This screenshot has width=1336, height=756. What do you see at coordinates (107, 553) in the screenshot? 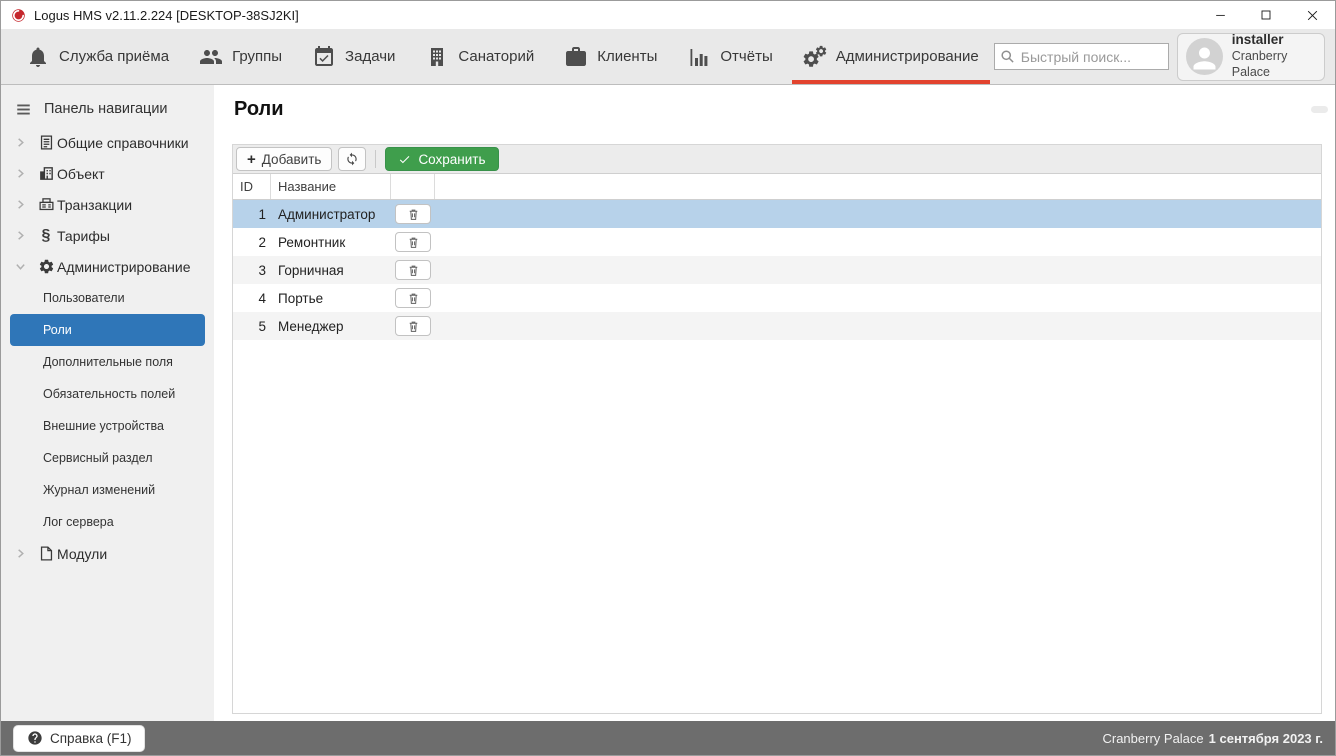
I see `sidebar-section-modules: Модули` at bounding box center [107, 553].